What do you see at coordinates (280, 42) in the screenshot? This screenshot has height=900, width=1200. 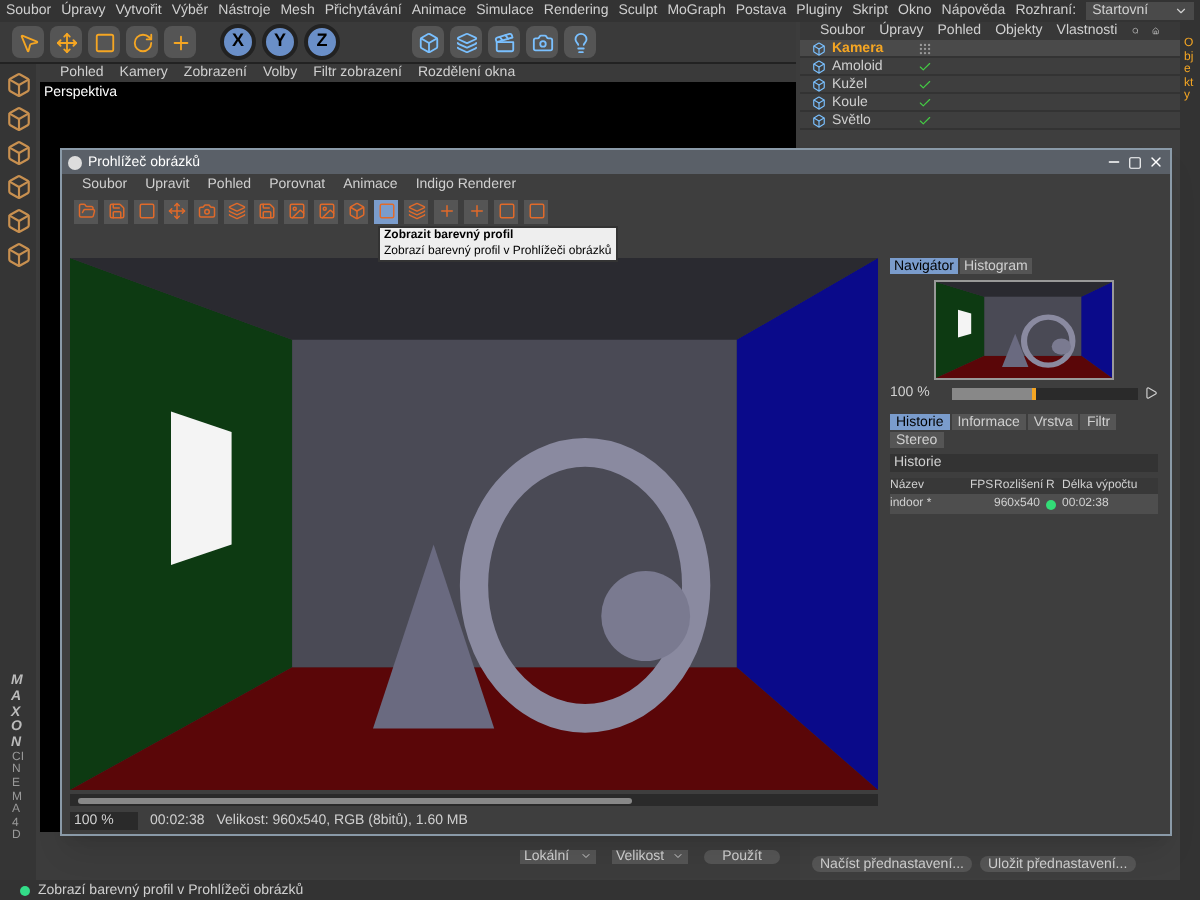 I see `axis-button: Y` at bounding box center [280, 42].